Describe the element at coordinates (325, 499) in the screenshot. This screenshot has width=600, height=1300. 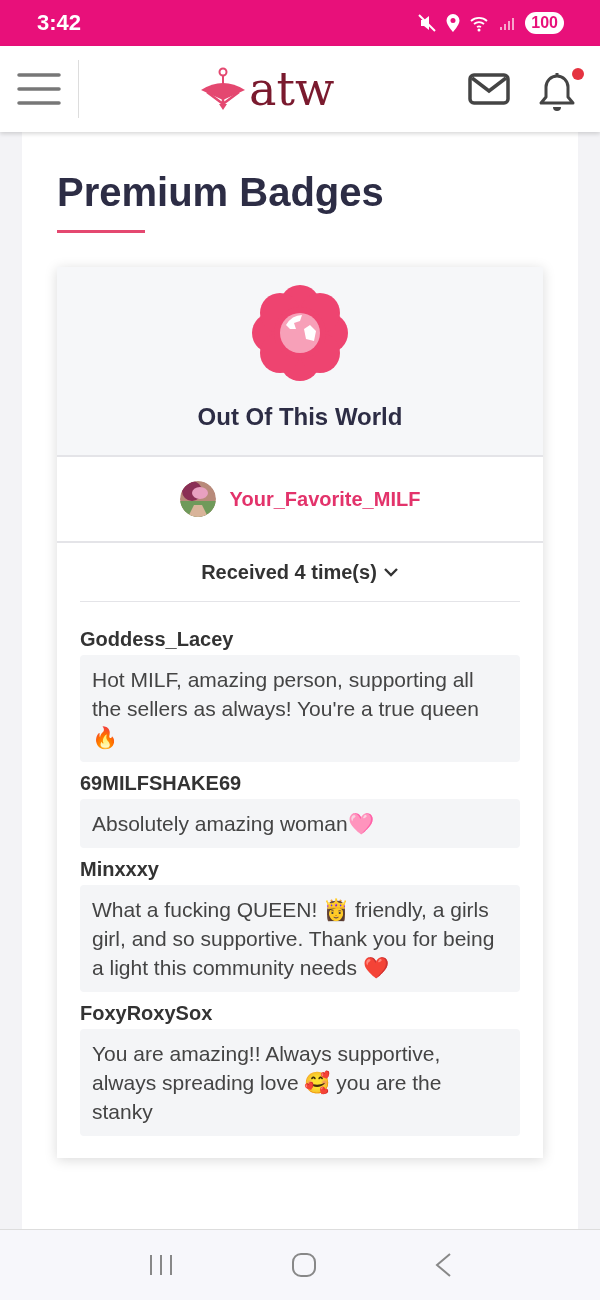
I see `username-link: Your_Favorite_MILF` at that location.